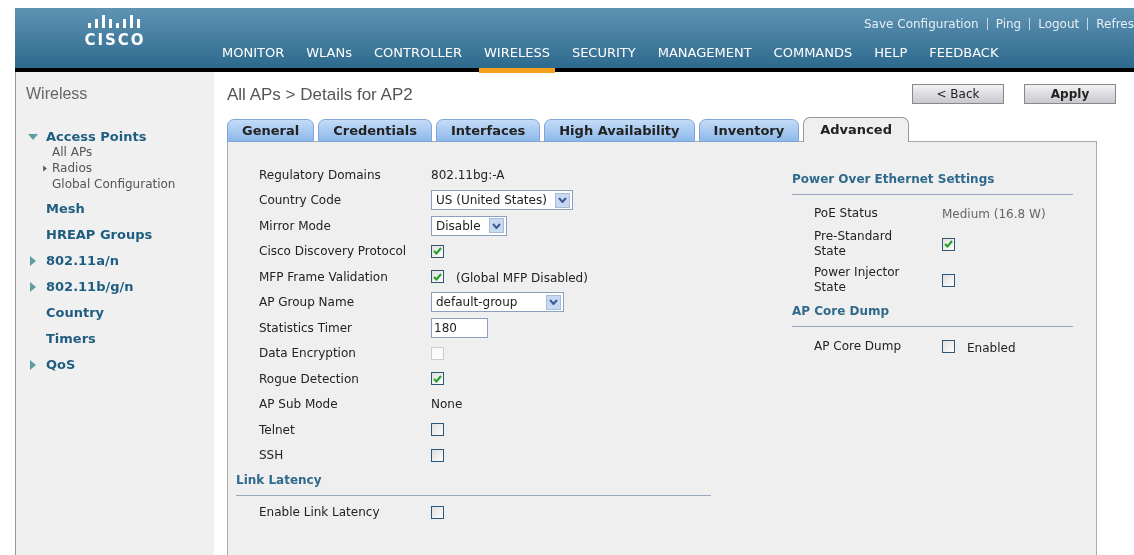  I want to click on field-label: SSH, so click(272, 456).